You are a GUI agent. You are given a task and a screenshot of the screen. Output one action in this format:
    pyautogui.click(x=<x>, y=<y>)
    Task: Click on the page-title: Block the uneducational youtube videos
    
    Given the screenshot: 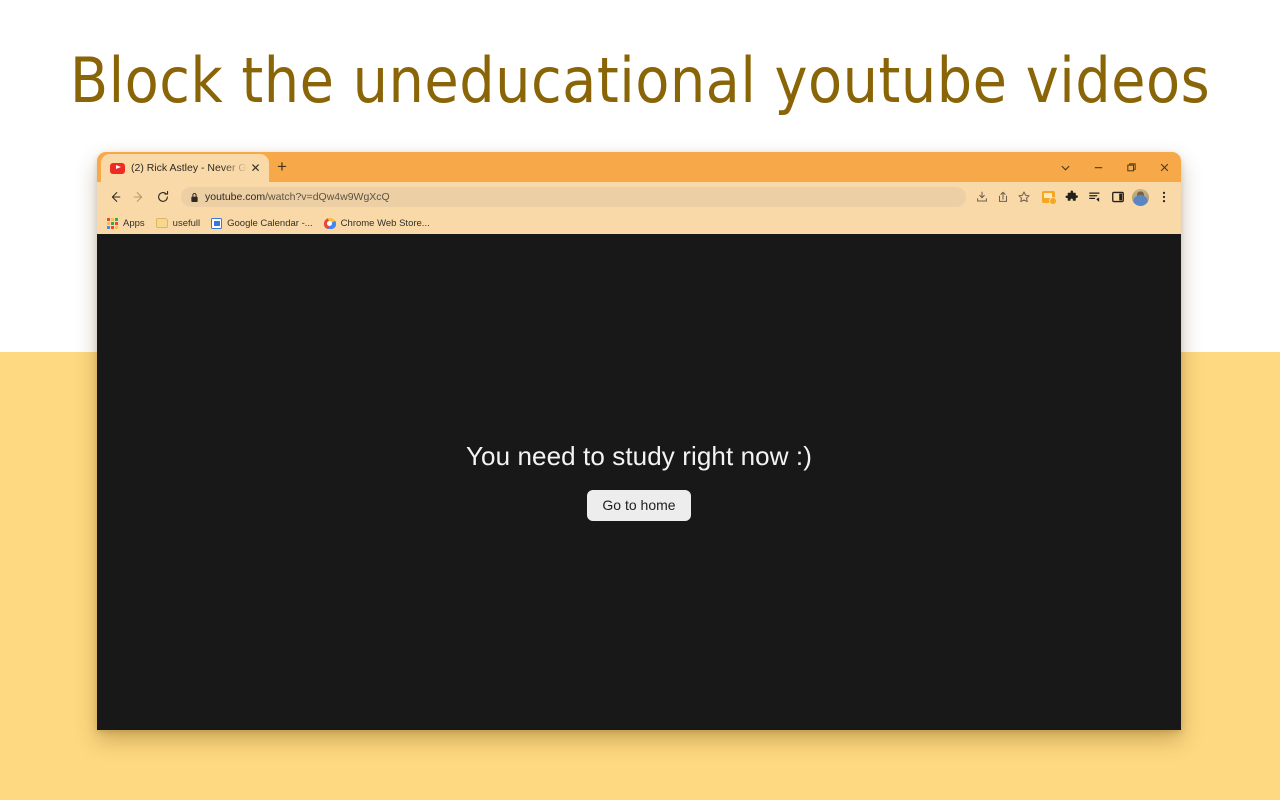 What is the action you would take?
    pyautogui.click(x=640, y=80)
    